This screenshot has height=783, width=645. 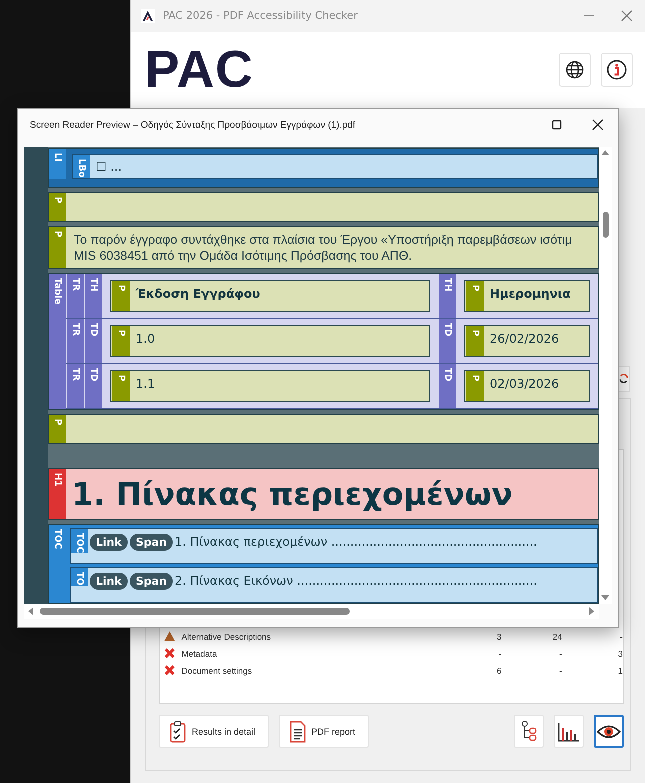 I want to click on eye-icon, so click(x=609, y=732).